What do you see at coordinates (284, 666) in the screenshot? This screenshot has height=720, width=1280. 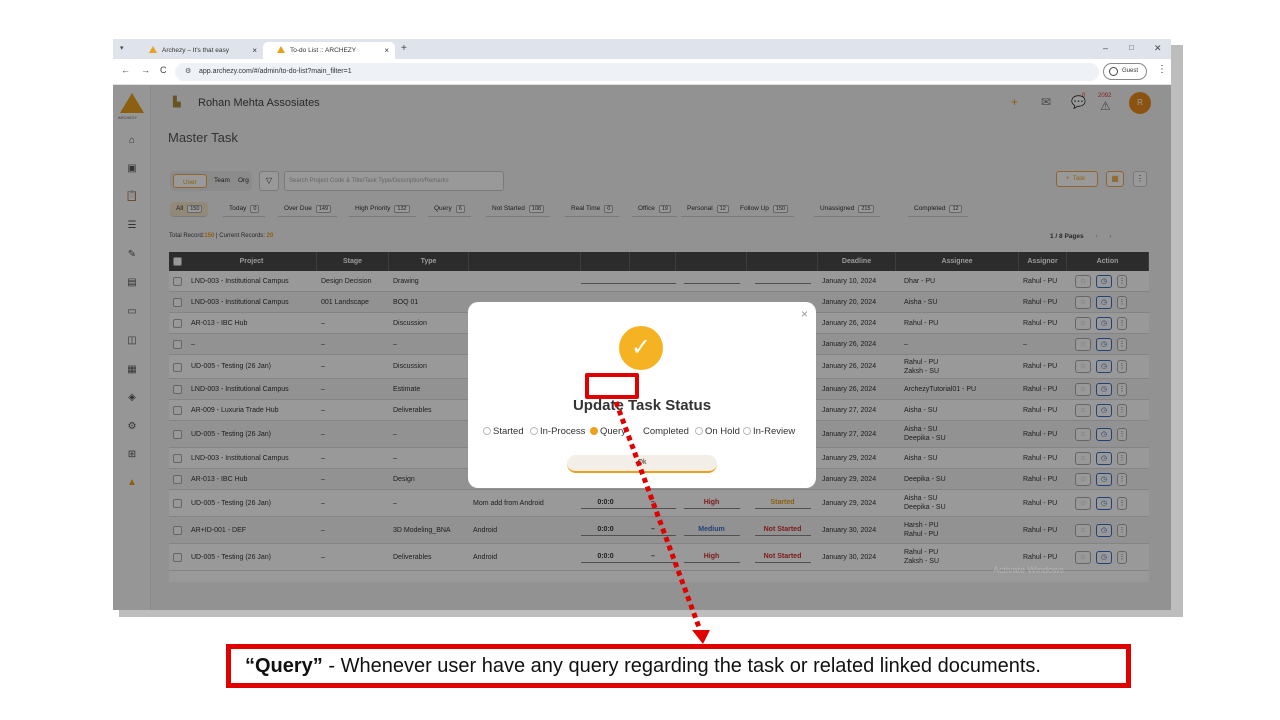 I see `callout-term: “Query”` at bounding box center [284, 666].